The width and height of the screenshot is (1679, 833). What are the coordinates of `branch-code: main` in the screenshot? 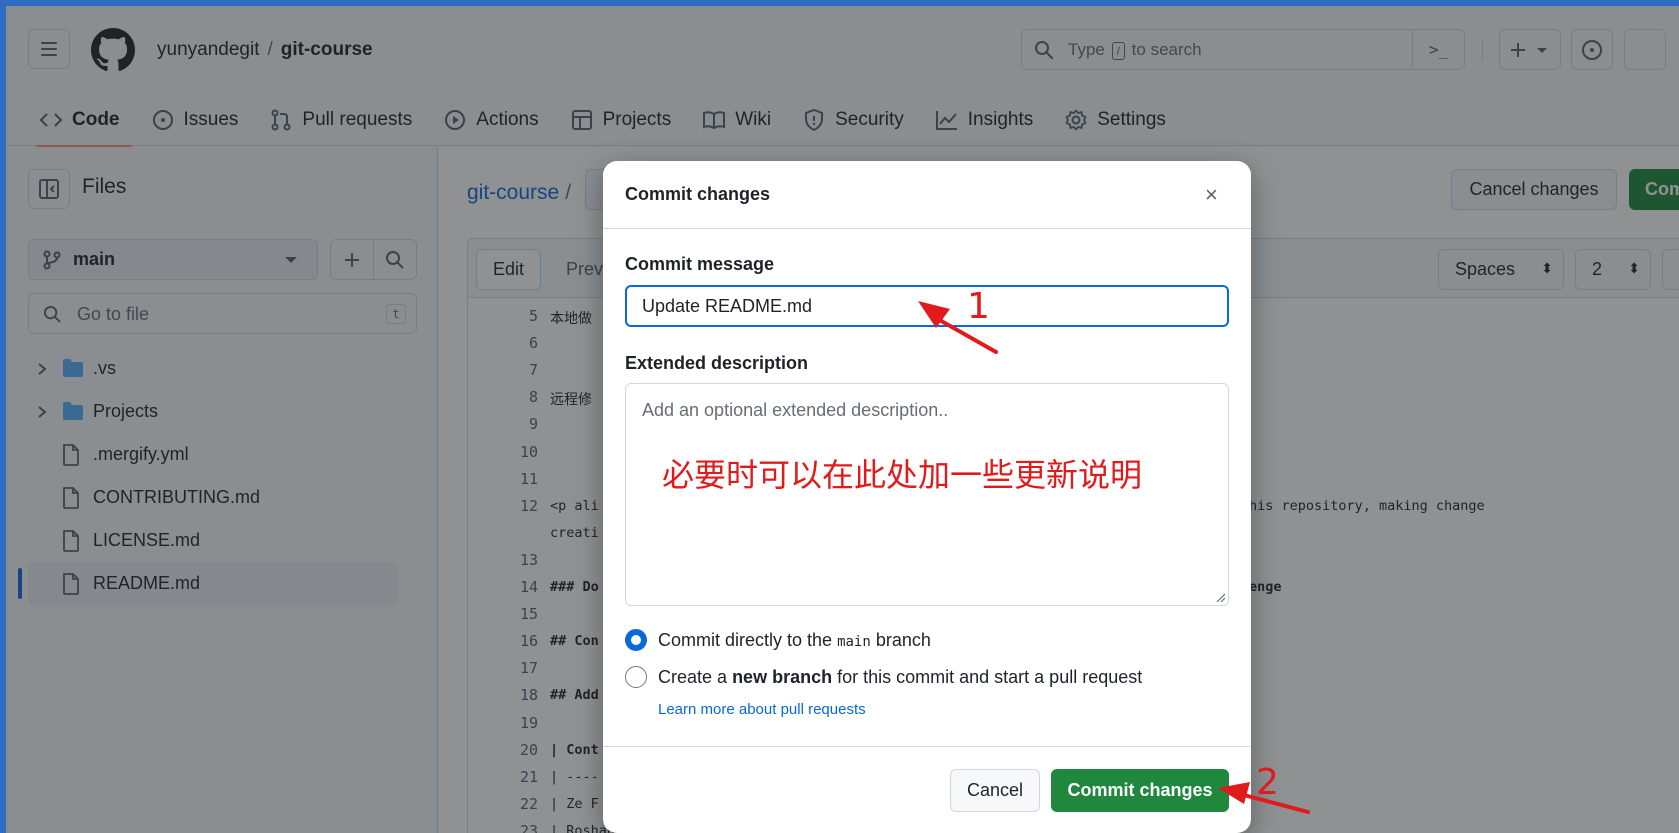 It's located at (854, 642).